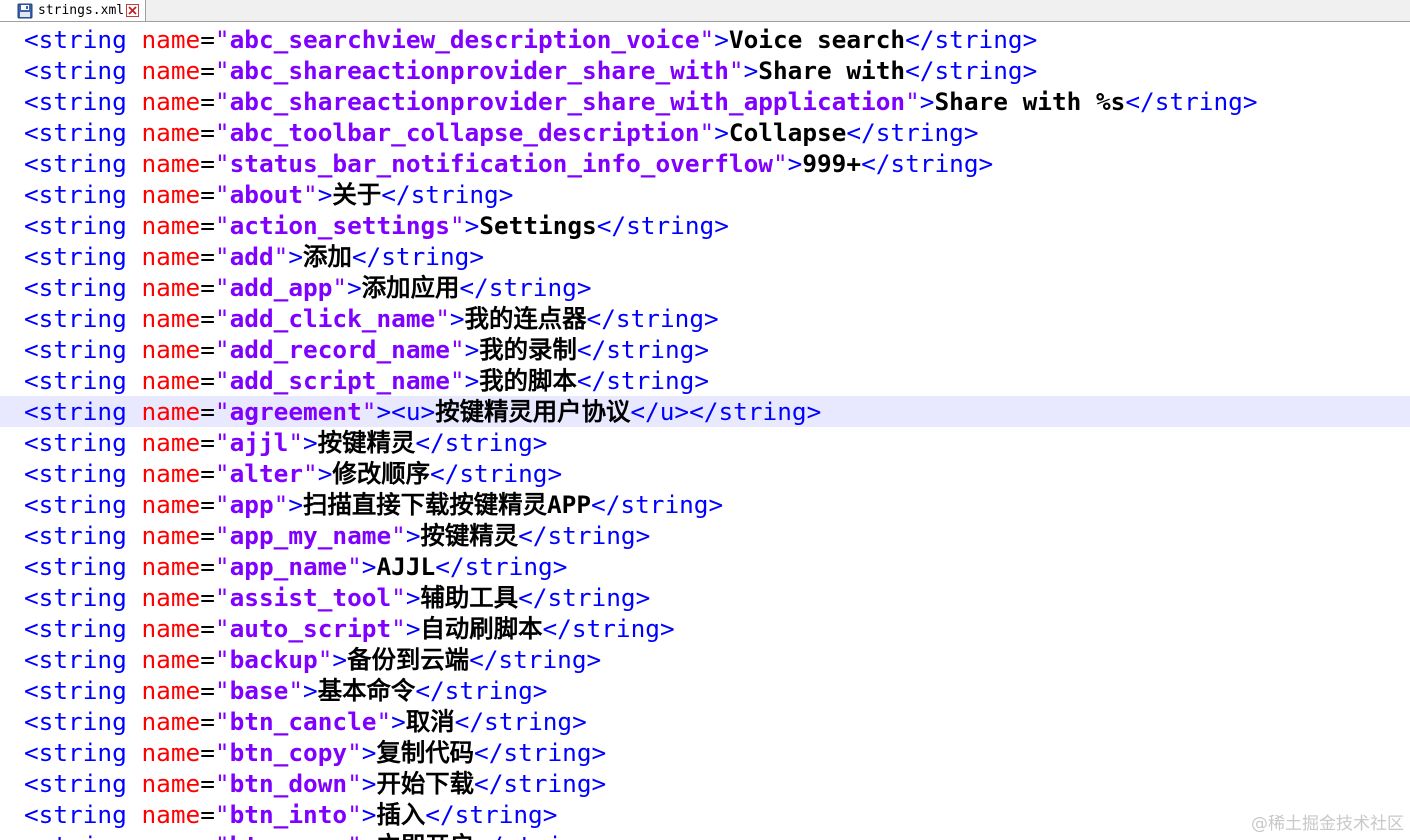  Describe the element at coordinates (705, 814) in the screenshot. I see `code-line: <string name="btn_into">插入</string>` at that location.